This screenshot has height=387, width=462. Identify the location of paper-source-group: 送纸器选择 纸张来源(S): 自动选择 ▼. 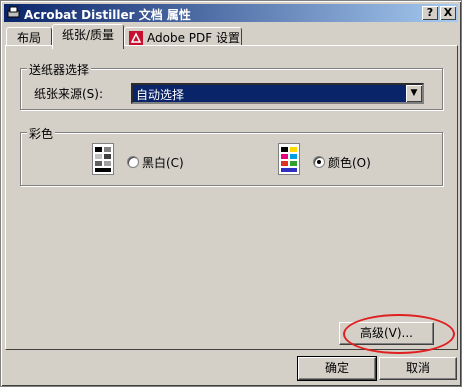
(231, 85).